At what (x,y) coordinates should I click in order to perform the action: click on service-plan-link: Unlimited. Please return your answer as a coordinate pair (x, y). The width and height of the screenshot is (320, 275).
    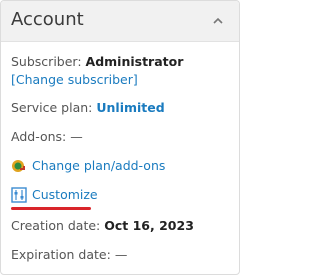
    Looking at the image, I should click on (130, 107).